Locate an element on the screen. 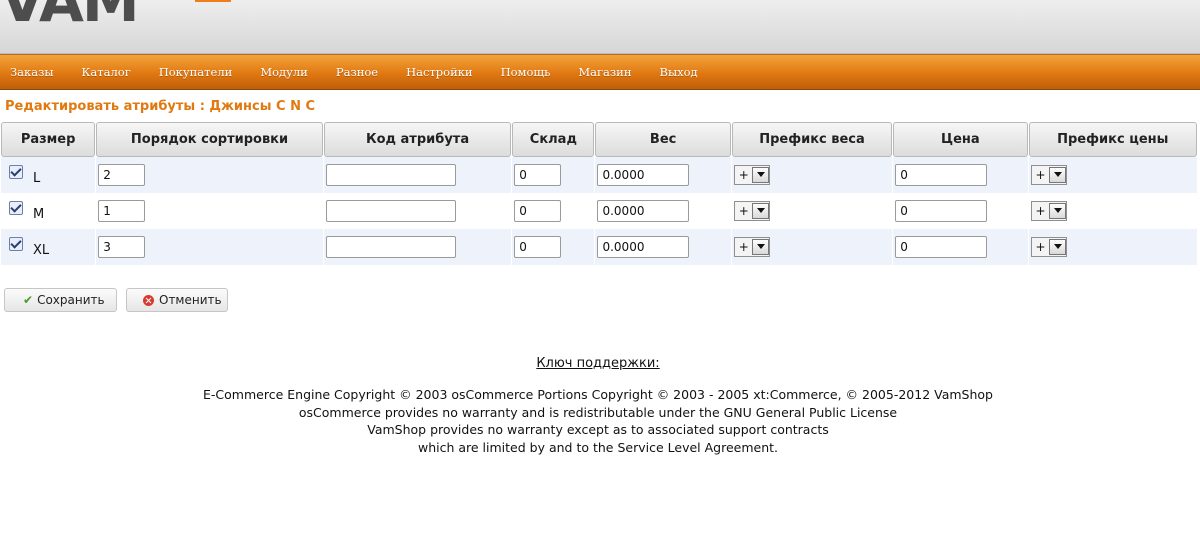 This screenshot has height=560, width=1200. menu-item-modules: Модули is located at coordinates (284, 72).